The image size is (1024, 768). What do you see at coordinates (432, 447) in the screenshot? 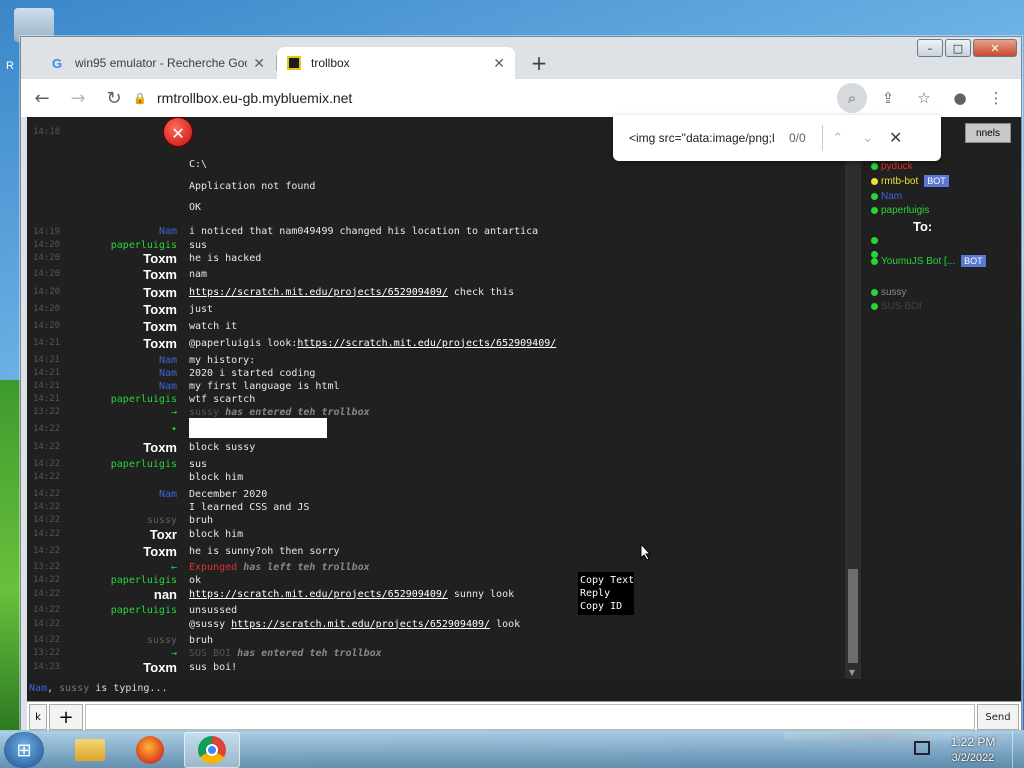
I see `chat-message: 14:22 Toxm block sussy` at bounding box center [432, 447].